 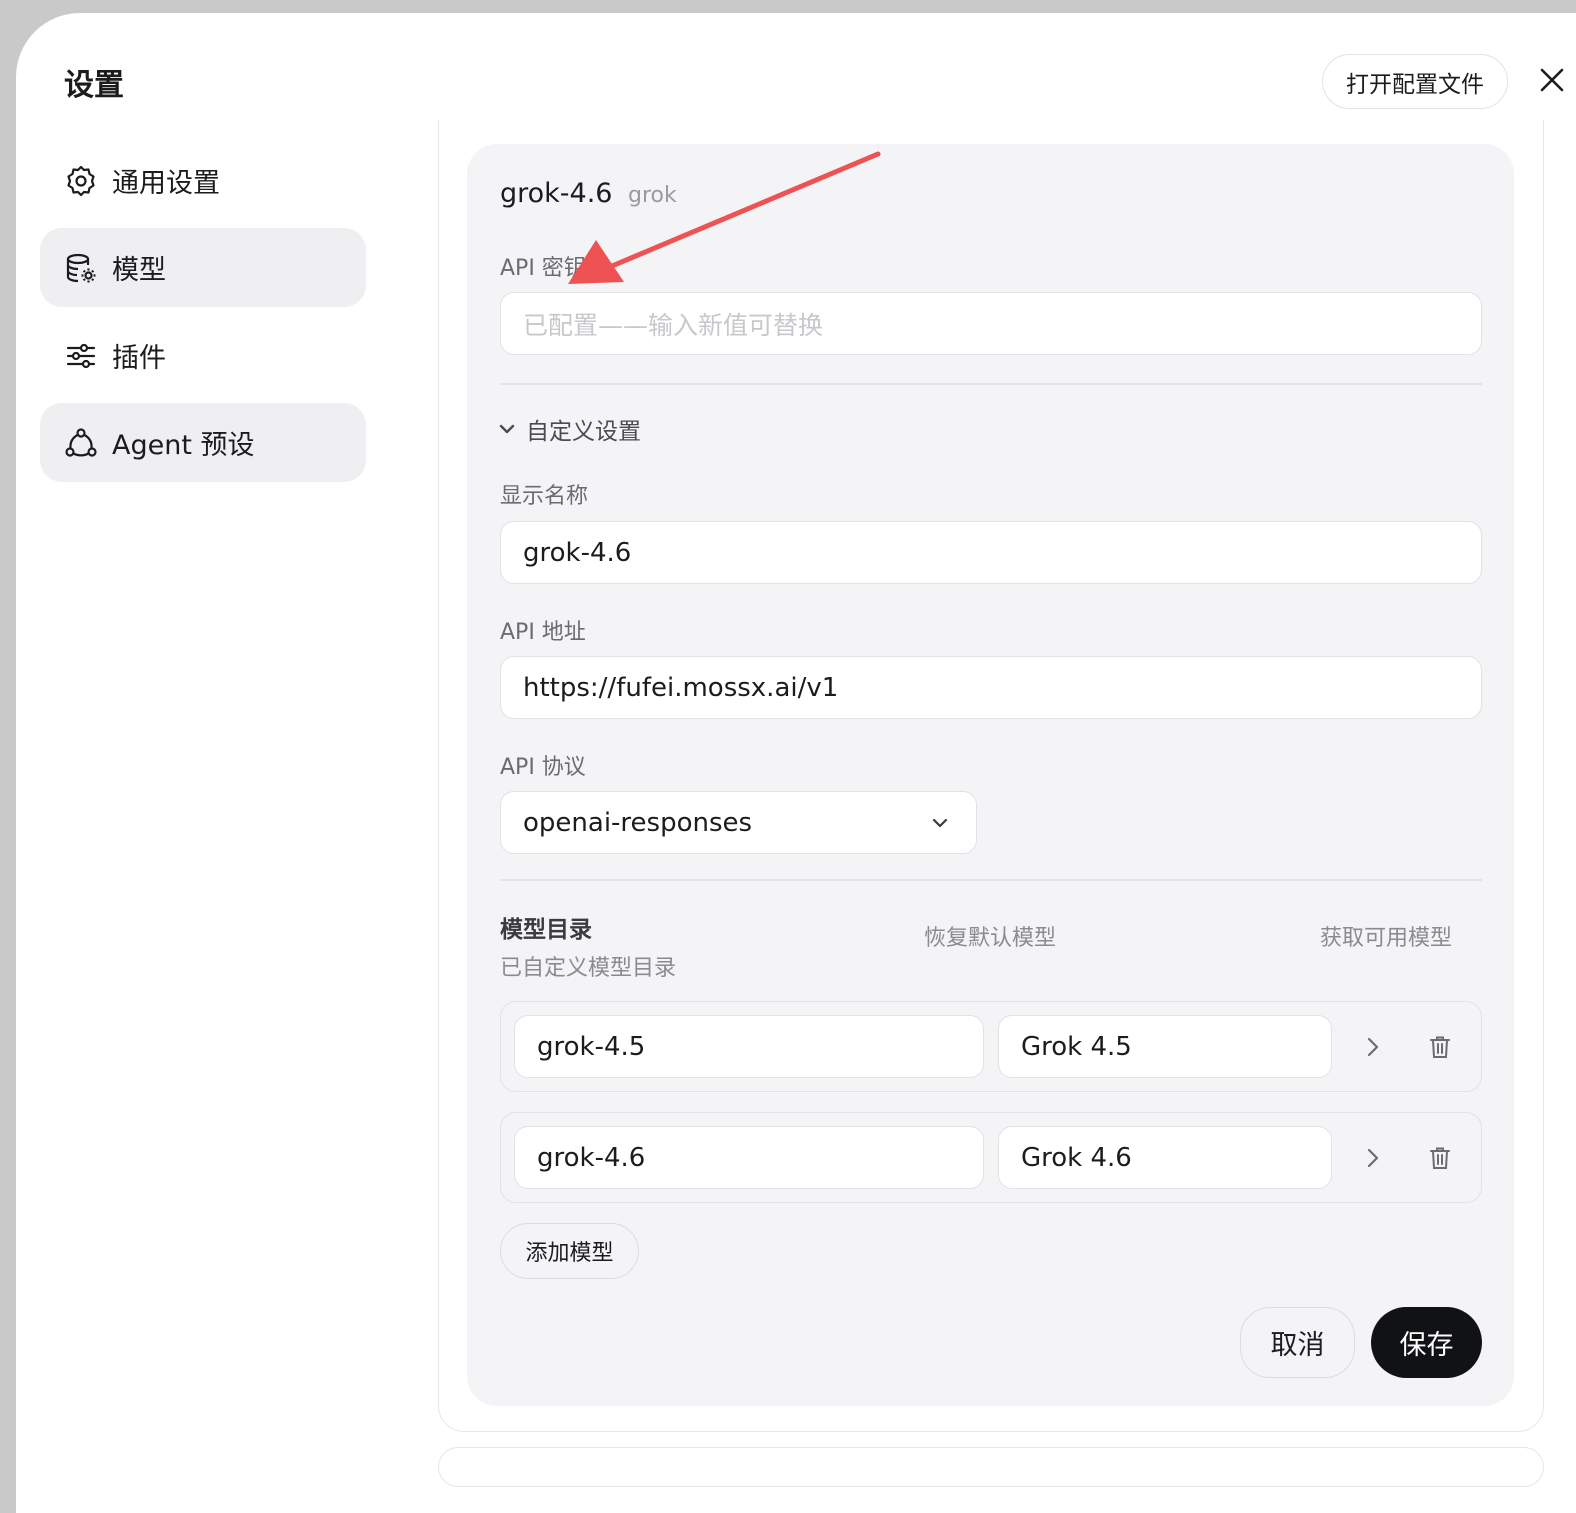 What do you see at coordinates (1165, 1046) in the screenshot?
I see `model-display-input: Grok 4.5` at bounding box center [1165, 1046].